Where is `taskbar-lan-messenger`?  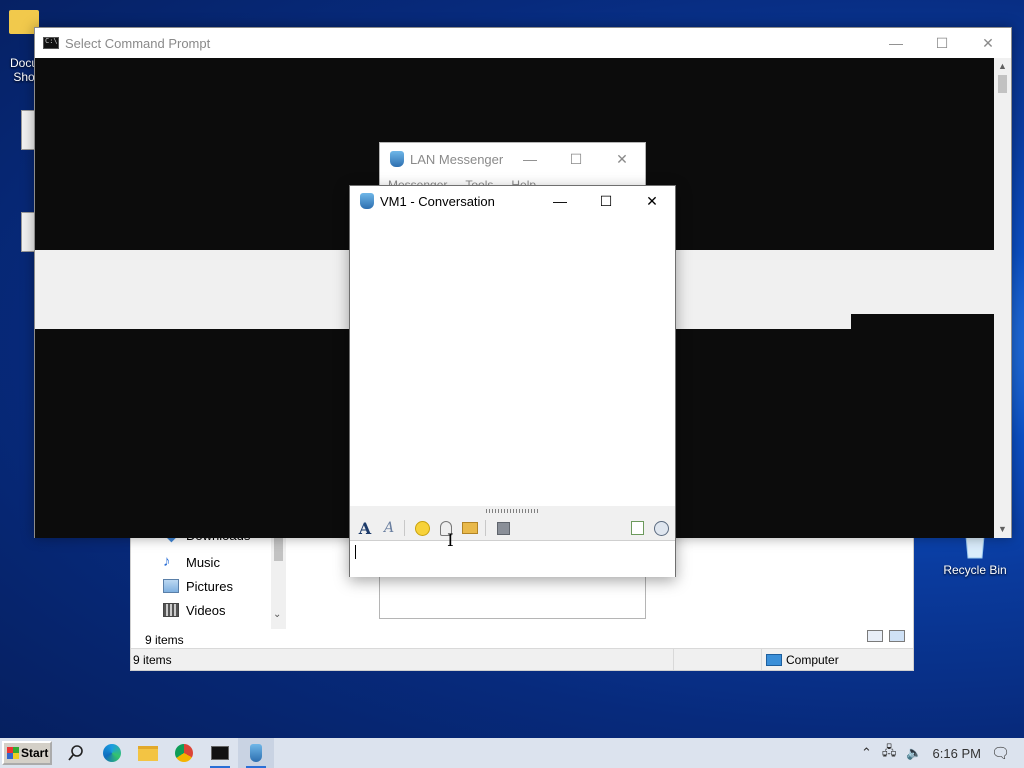 taskbar-lan-messenger is located at coordinates (256, 753).